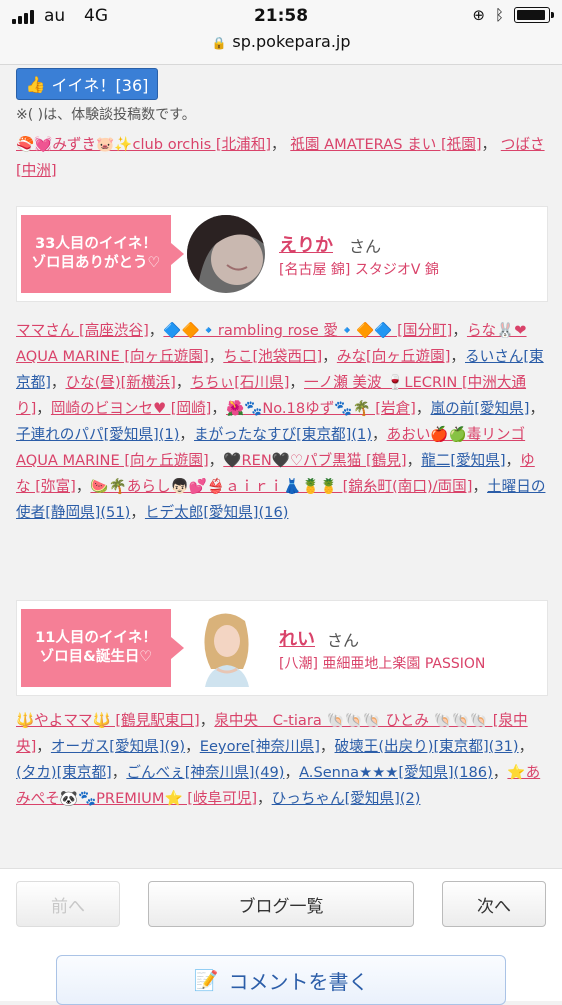 The height and width of the screenshot is (1005, 562). What do you see at coordinates (100, 85) in the screenshot?
I see `like-button-label: イイネ！[36]` at bounding box center [100, 85].